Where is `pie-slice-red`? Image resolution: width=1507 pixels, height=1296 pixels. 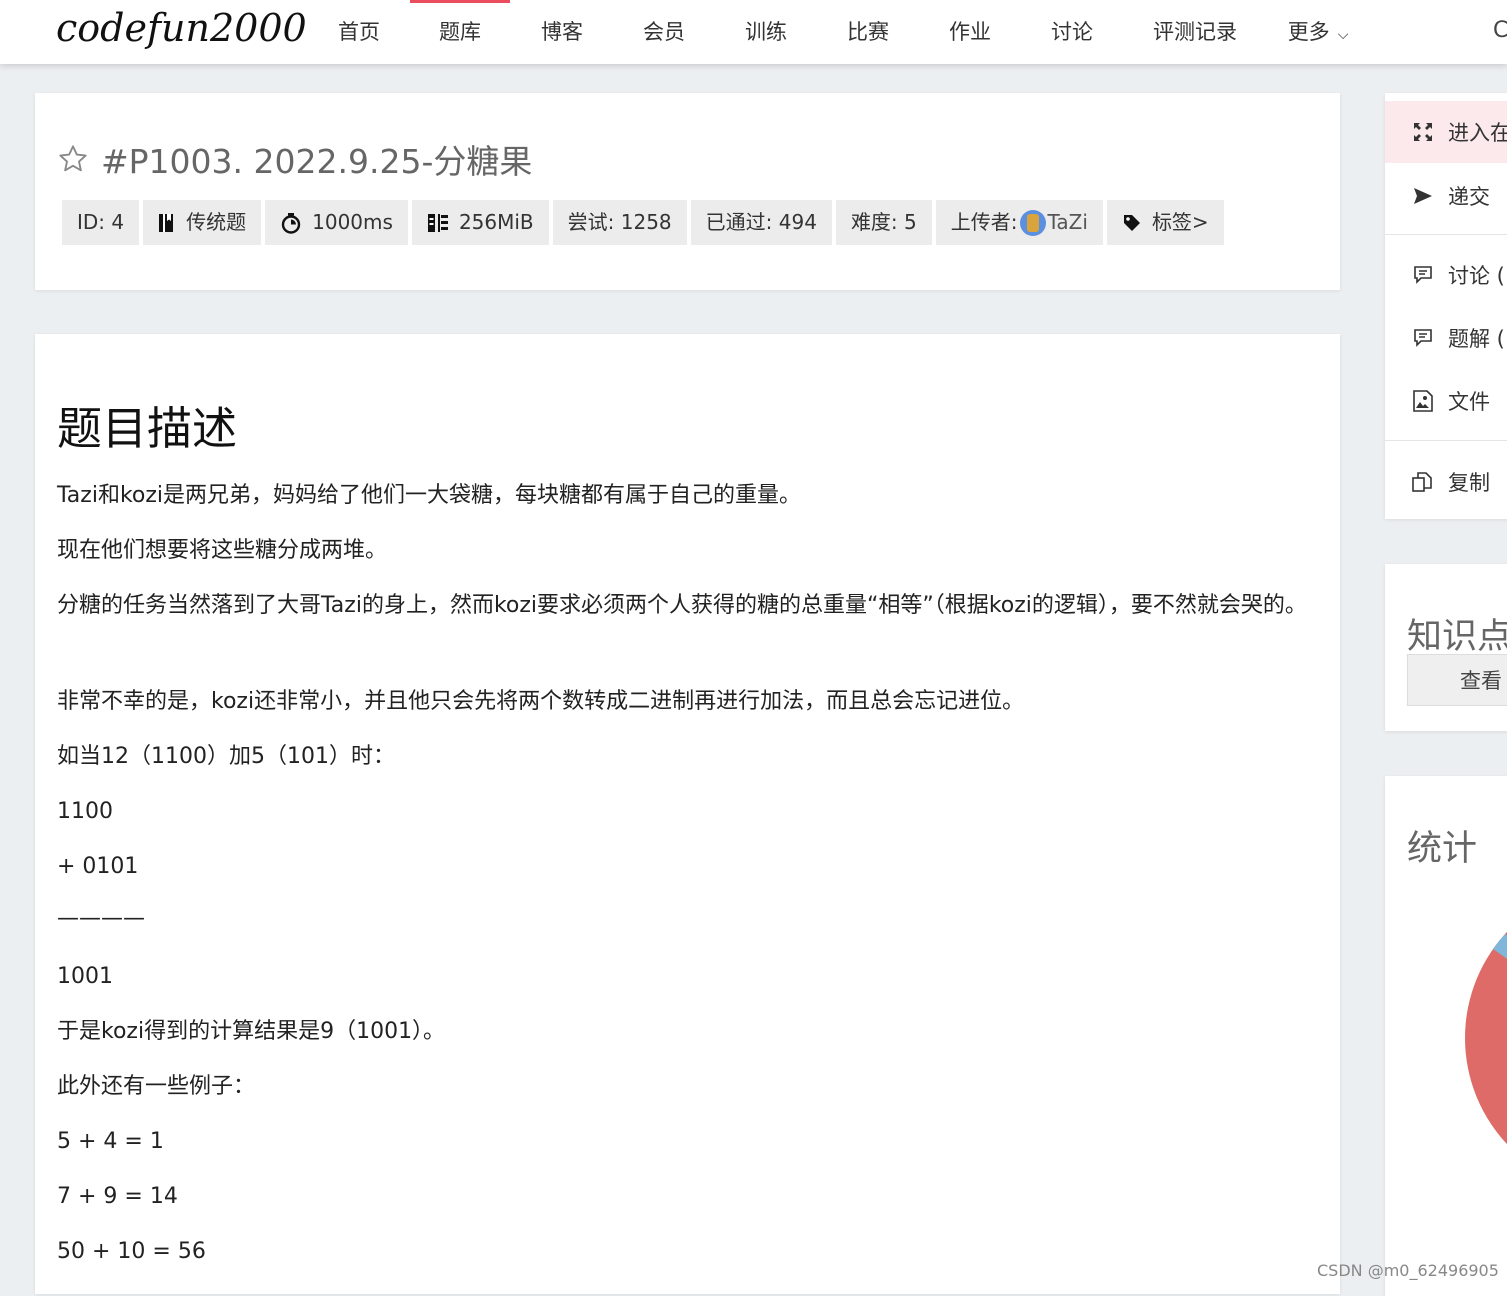 pie-slice-red is located at coordinates (1486, 1038).